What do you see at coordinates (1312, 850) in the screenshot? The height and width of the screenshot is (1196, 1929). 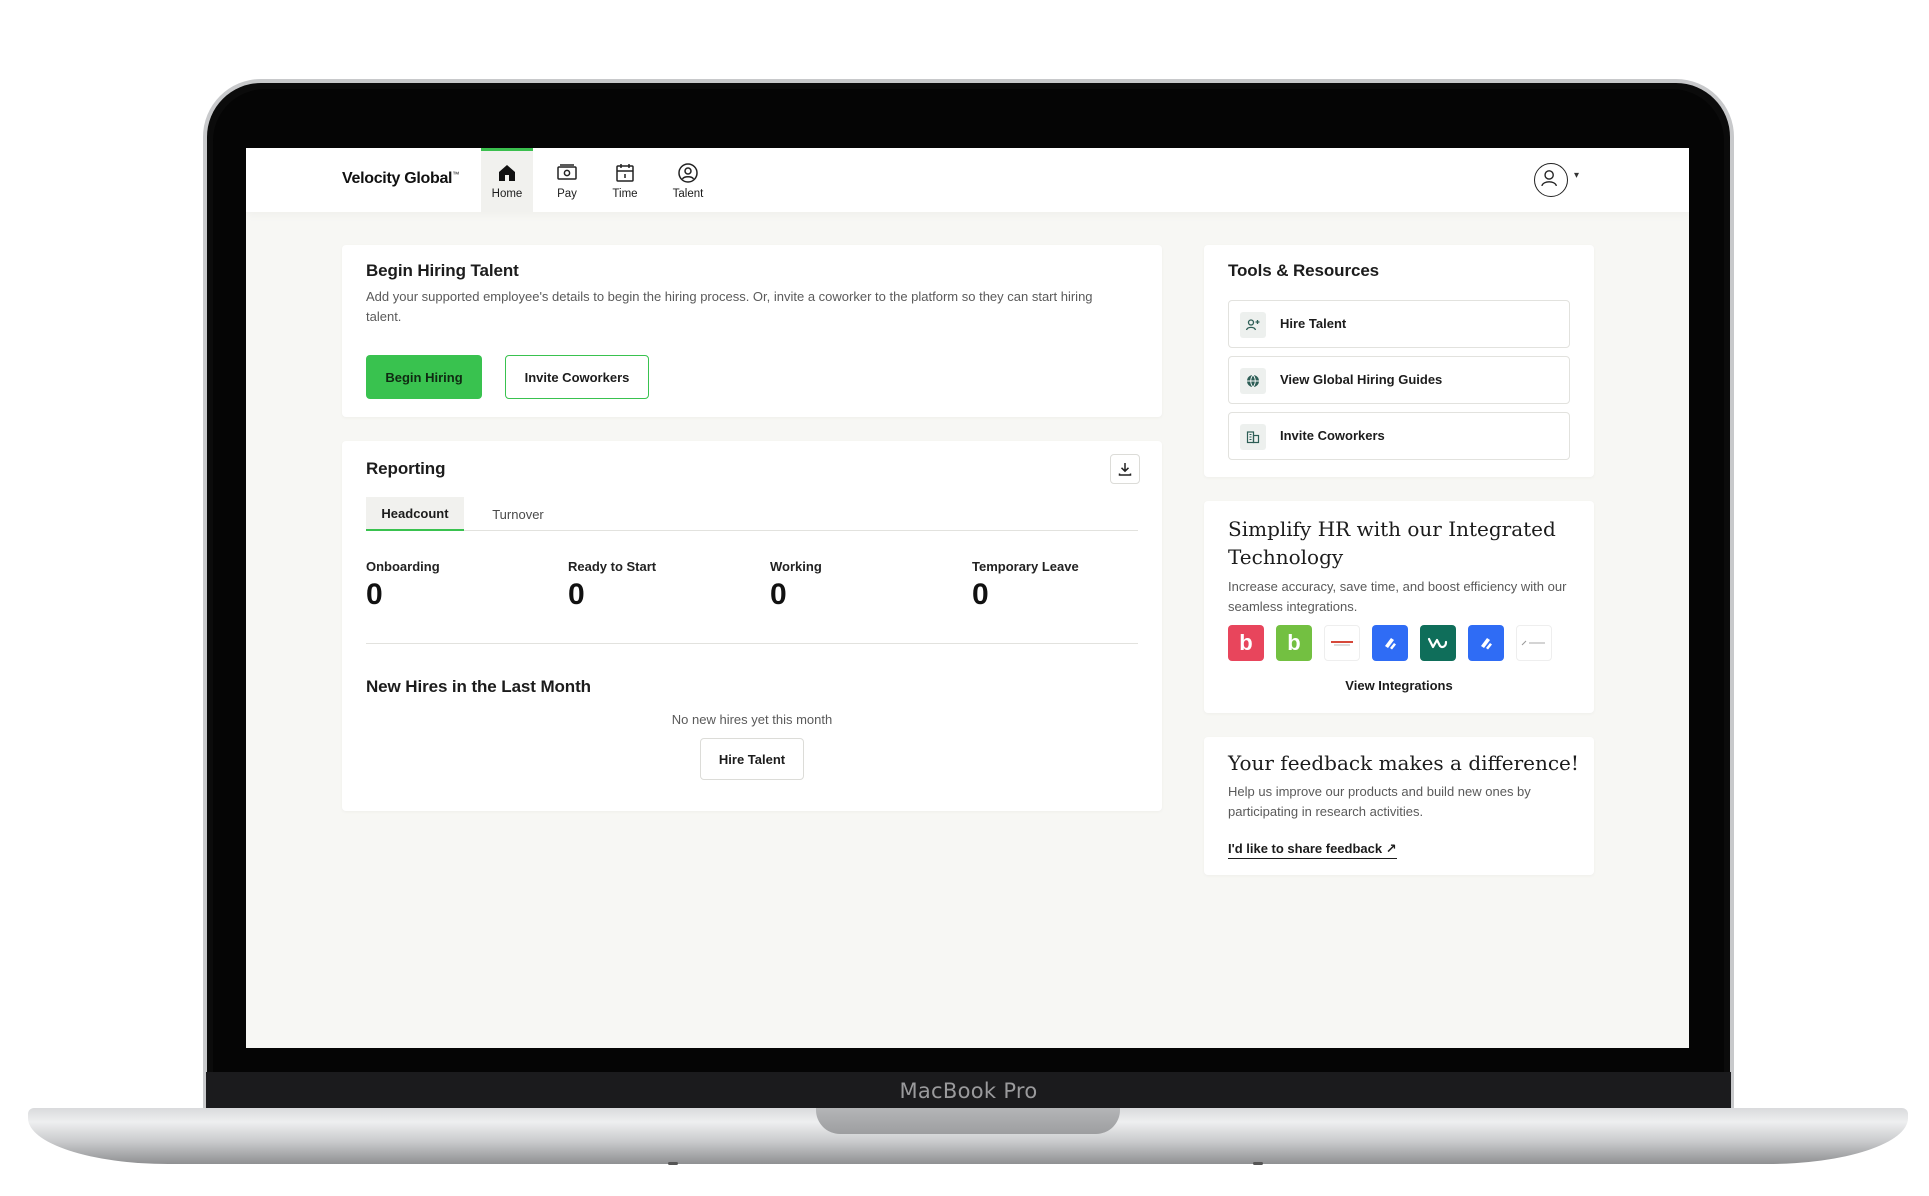 I see `share-feedback-link: I'd like to share feedback ↗` at bounding box center [1312, 850].